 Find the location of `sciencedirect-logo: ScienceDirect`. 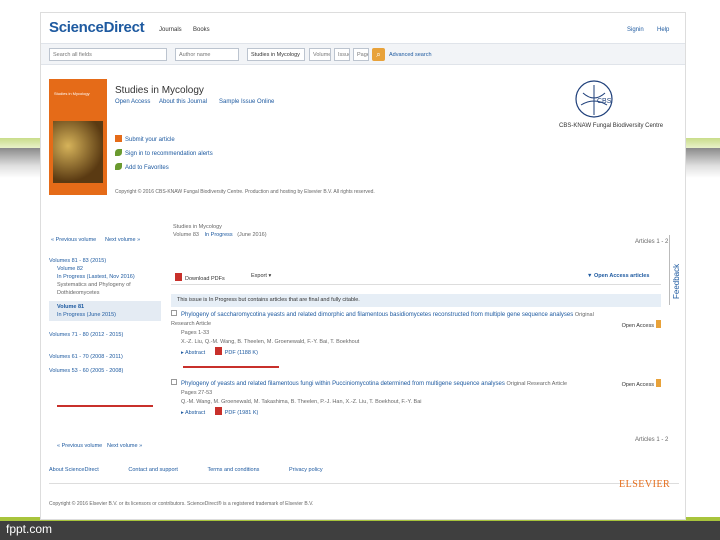

sciencedirect-logo: ScienceDirect is located at coordinates (97, 27).